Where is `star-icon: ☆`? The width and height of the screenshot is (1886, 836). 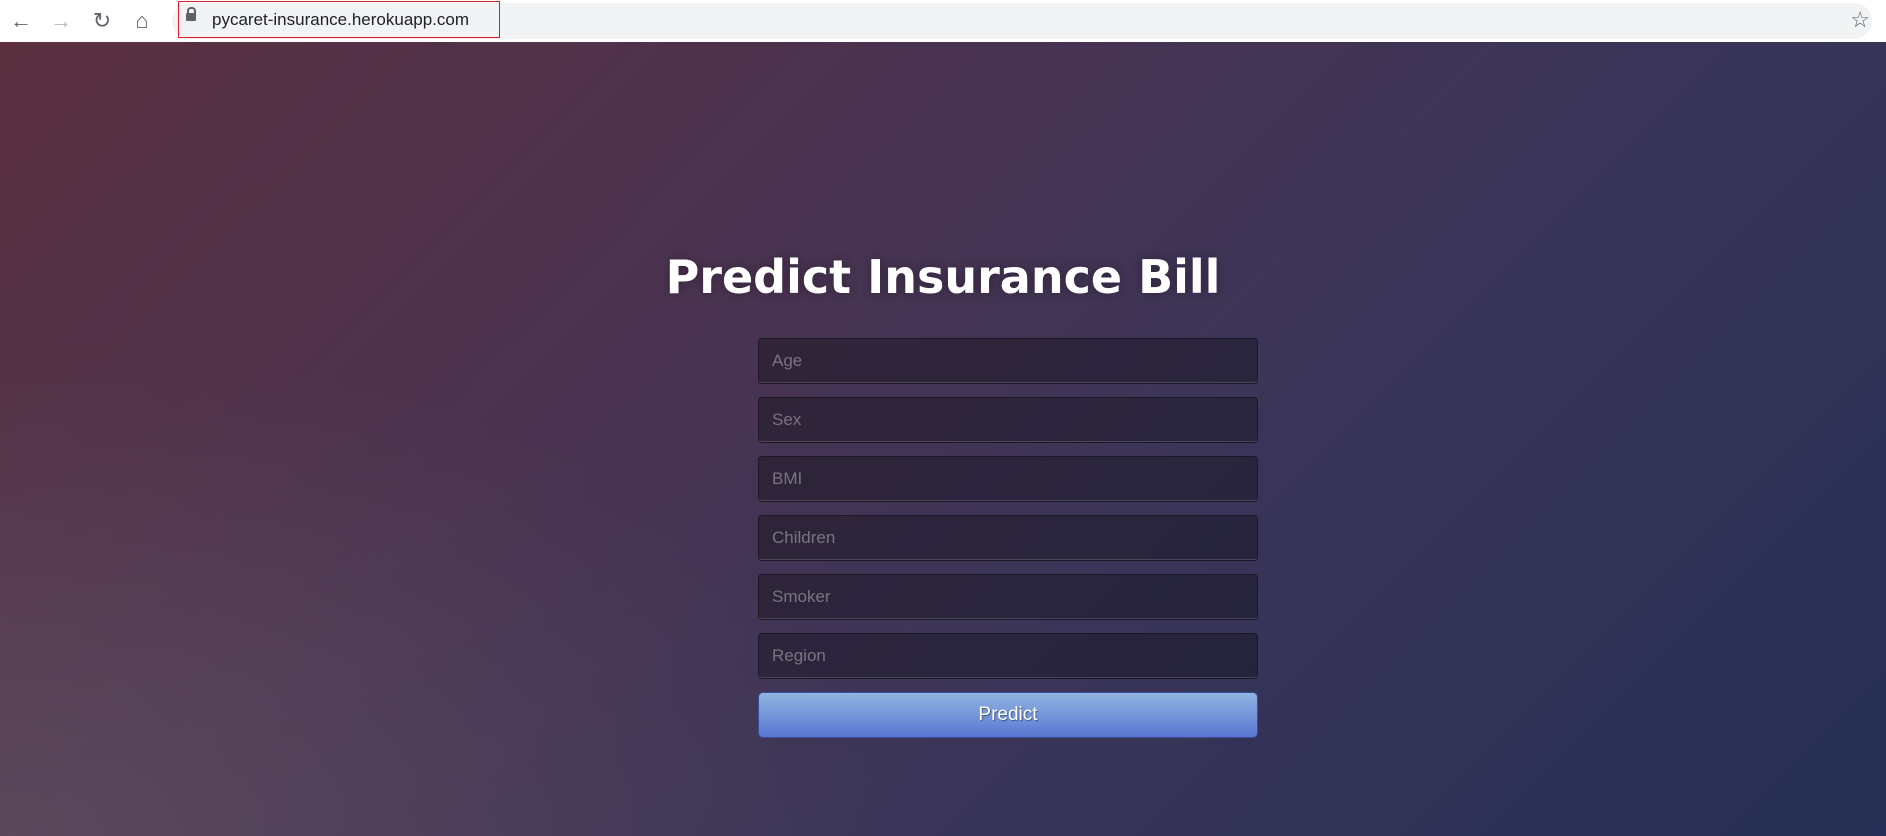
star-icon: ☆ is located at coordinates (1860, 20).